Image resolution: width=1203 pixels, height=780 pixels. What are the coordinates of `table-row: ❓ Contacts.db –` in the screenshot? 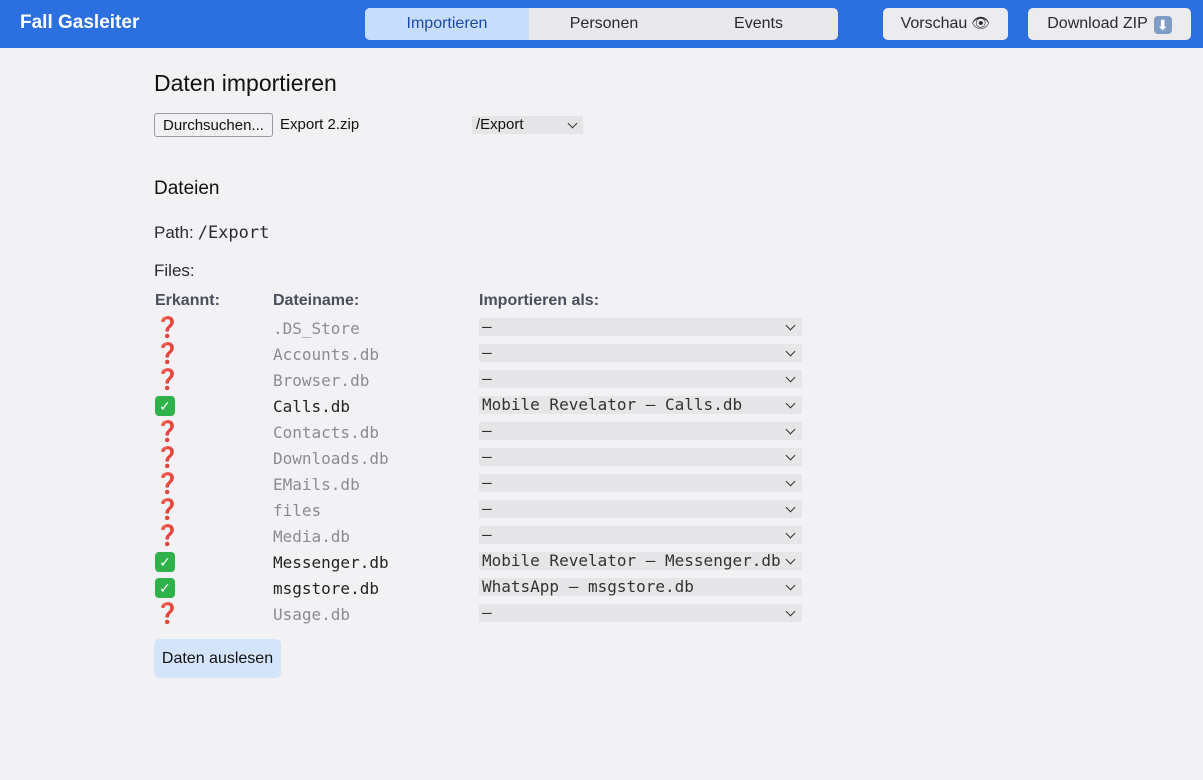 It's located at (601, 434).